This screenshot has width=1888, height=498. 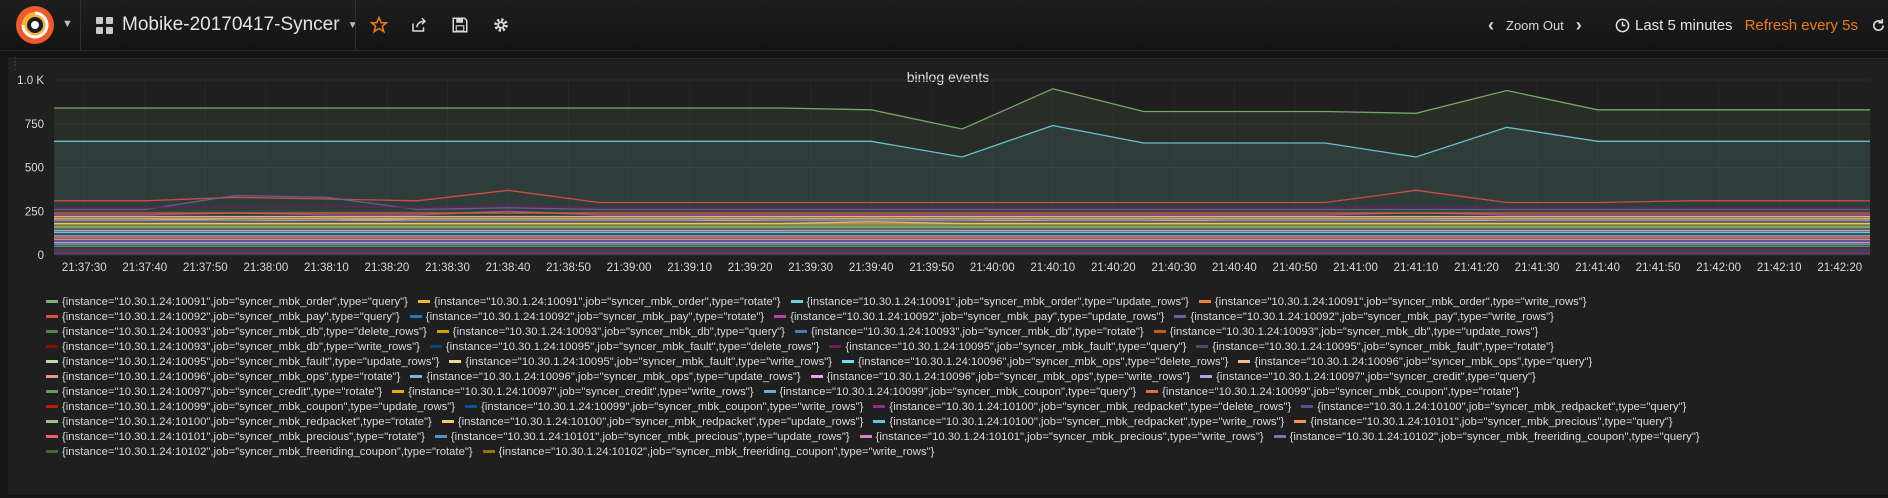 I want to click on x-tick-label: 21:39:10, so click(x=689, y=268).